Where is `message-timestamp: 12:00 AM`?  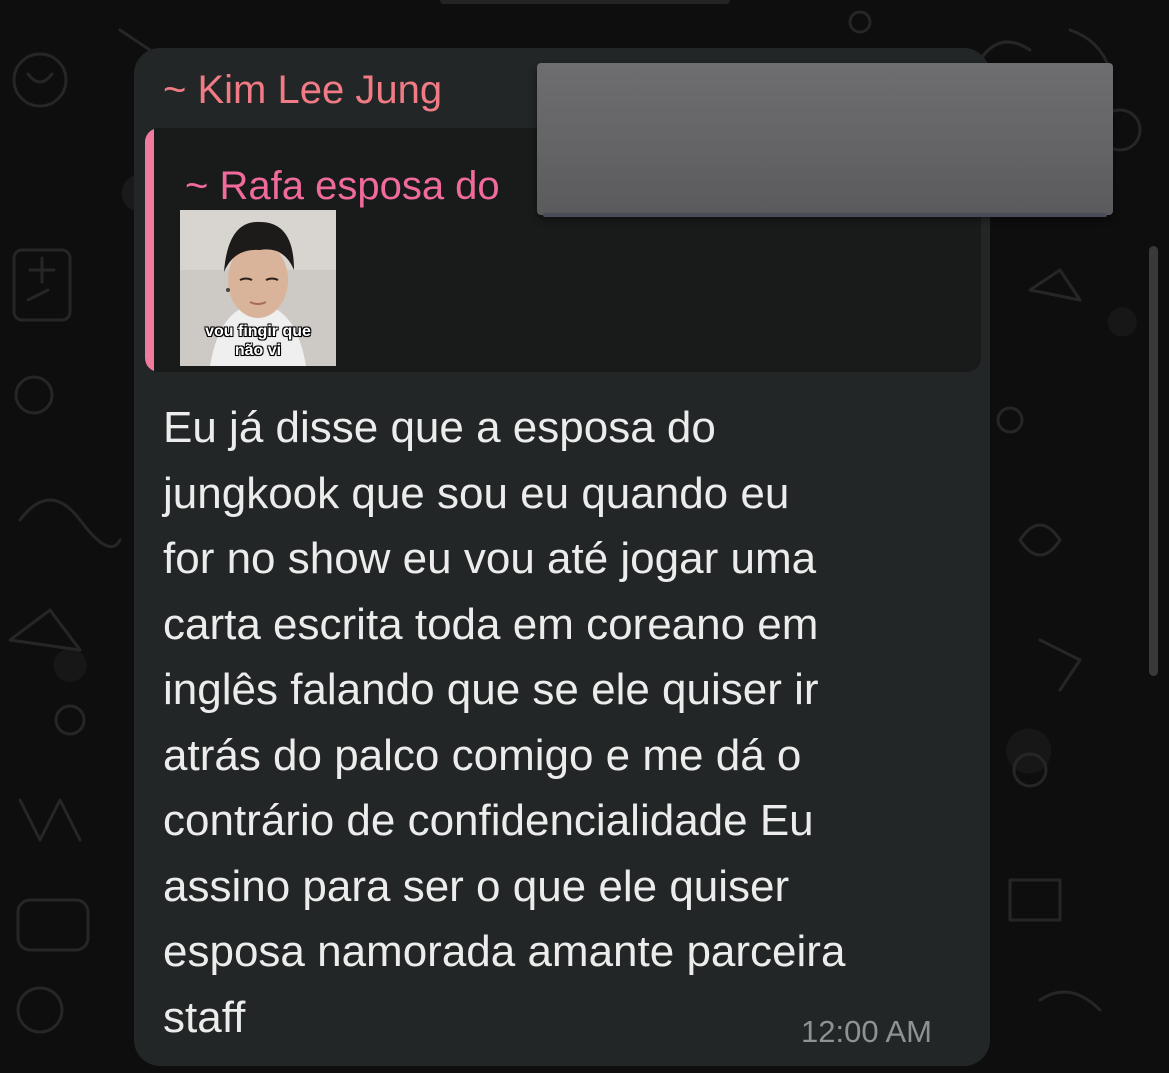 message-timestamp: 12:00 AM is located at coordinates (866, 1031).